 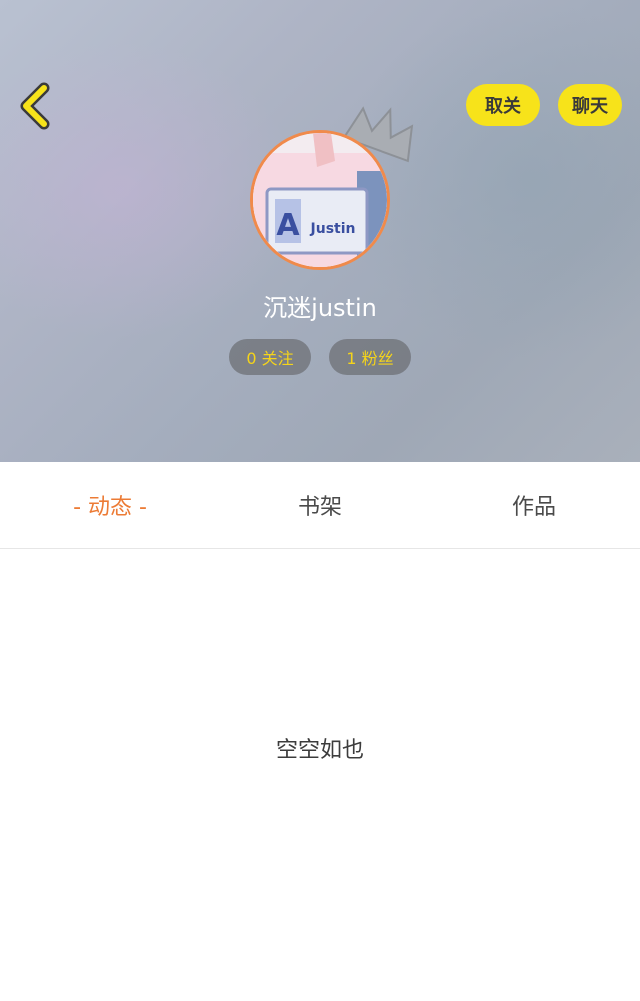 I want to click on tab-bar: - 动态 - 书架 作品, so click(x=320, y=505).